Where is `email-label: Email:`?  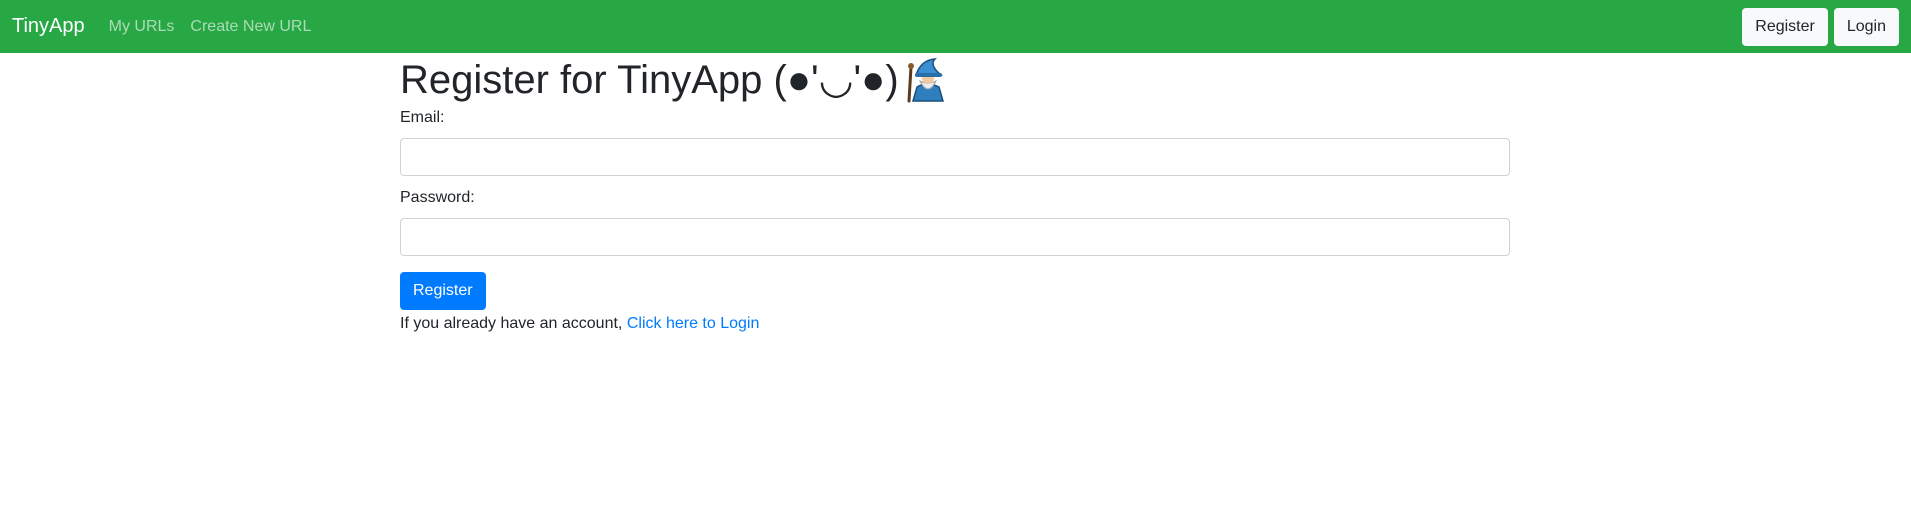 email-label: Email: is located at coordinates (422, 117).